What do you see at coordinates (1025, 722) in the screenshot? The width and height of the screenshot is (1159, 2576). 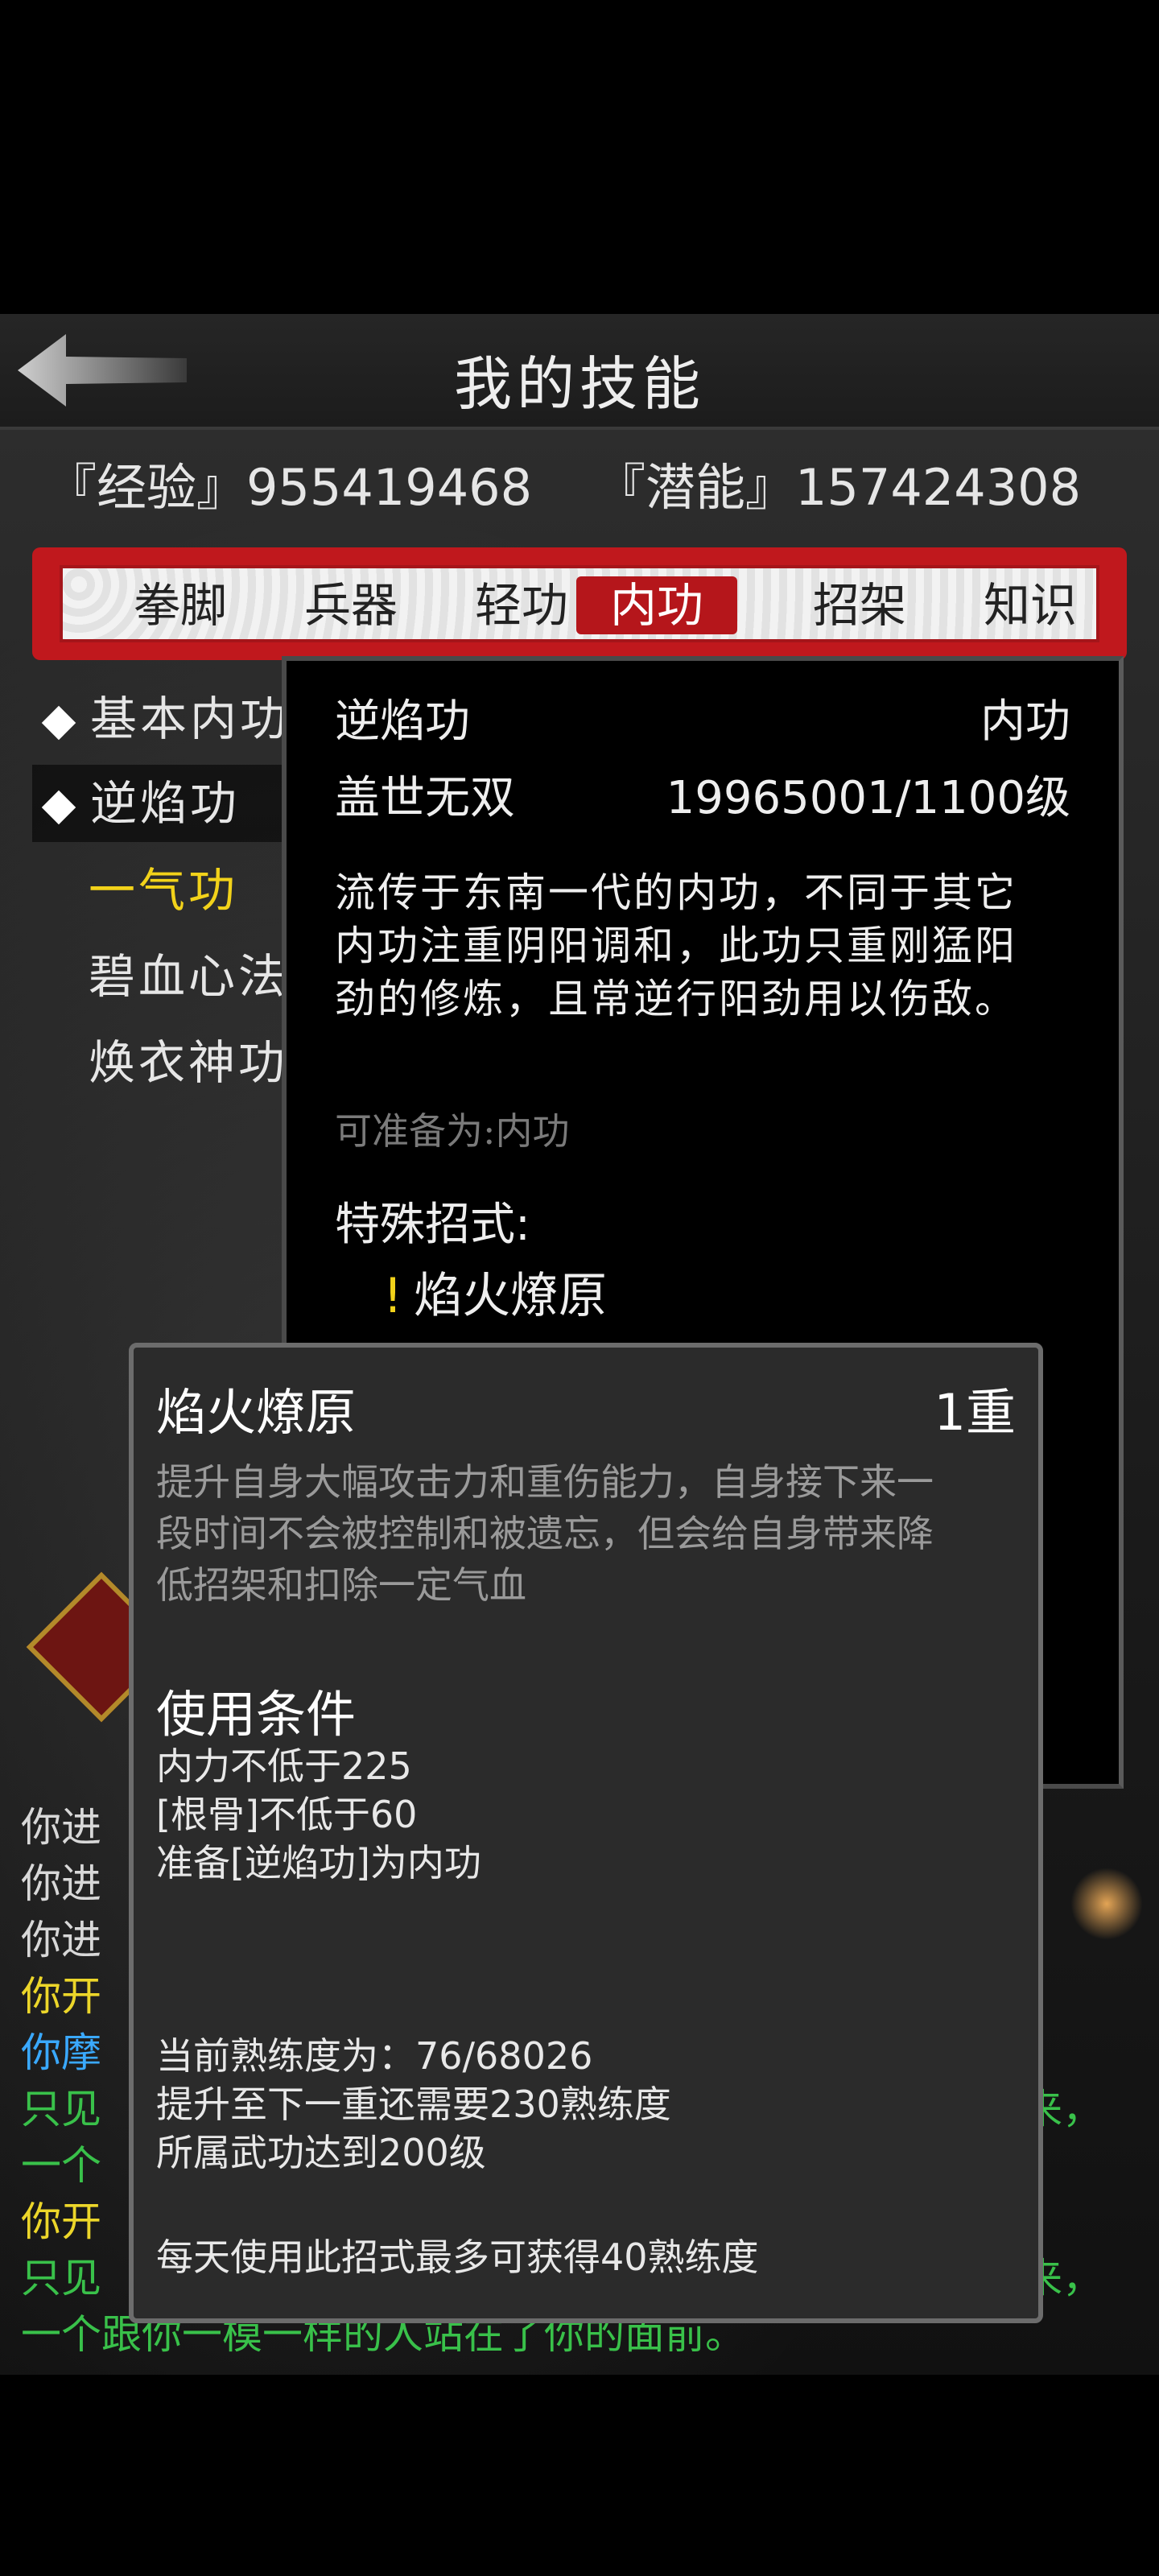 I see `skill-type: 内功` at bounding box center [1025, 722].